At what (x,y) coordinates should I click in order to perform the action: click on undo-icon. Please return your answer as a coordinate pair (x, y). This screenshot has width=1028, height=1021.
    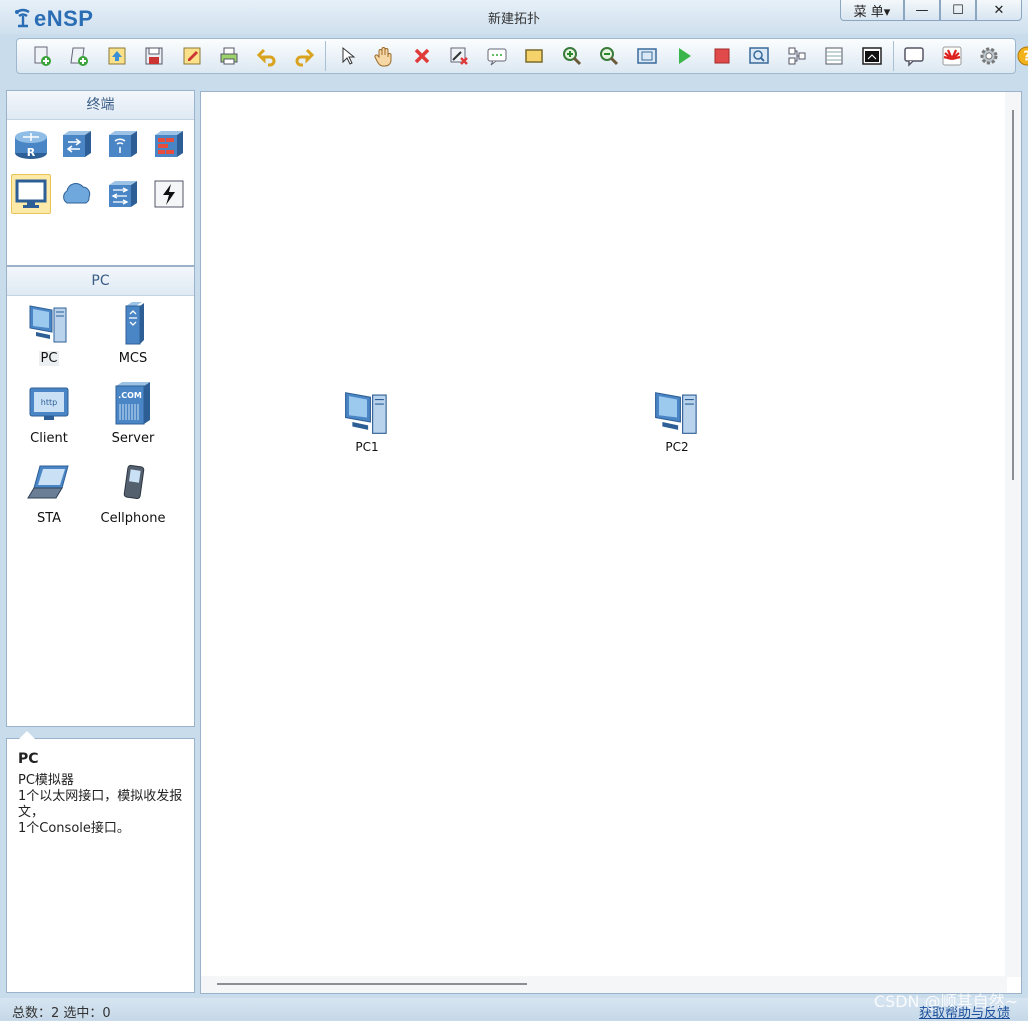
    Looking at the image, I should click on (266, 57).